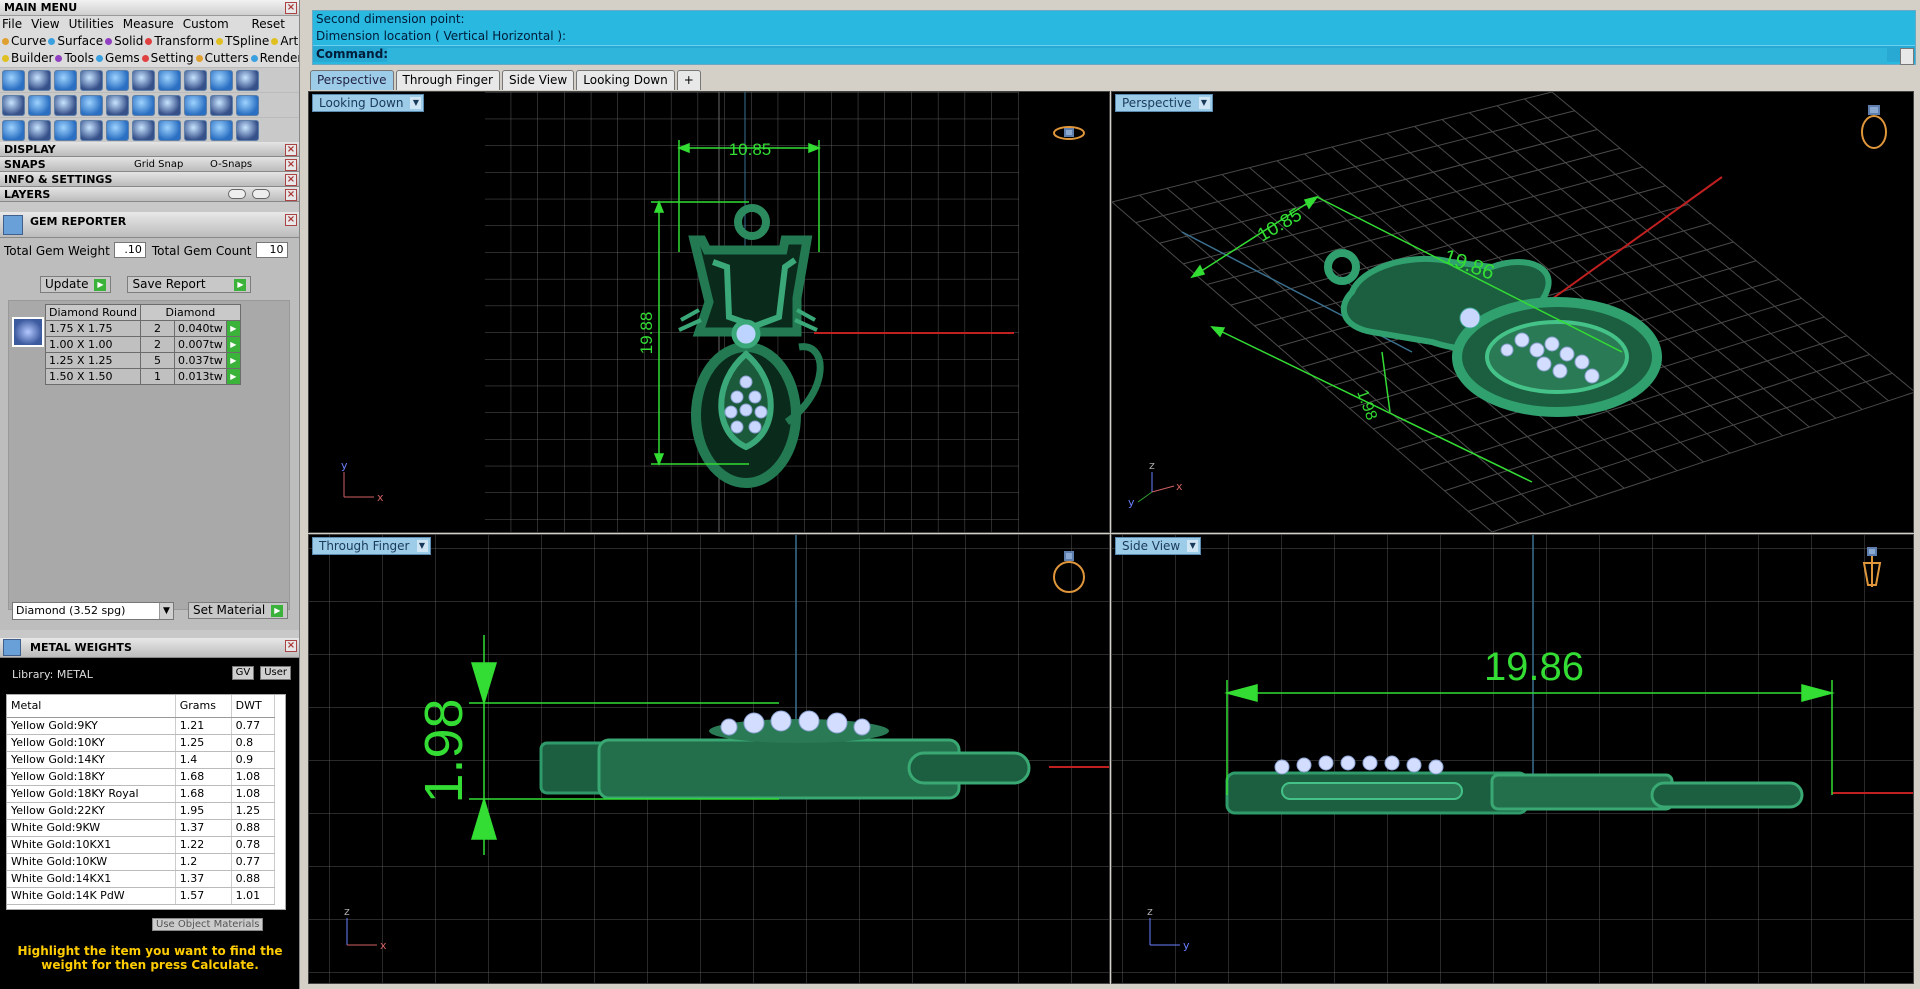 This screenshot has height=989, width=1920. What do you see at coordinates (1137, 56) in the screenshot?
I see `command-input` at bounding box center [1137, 56].